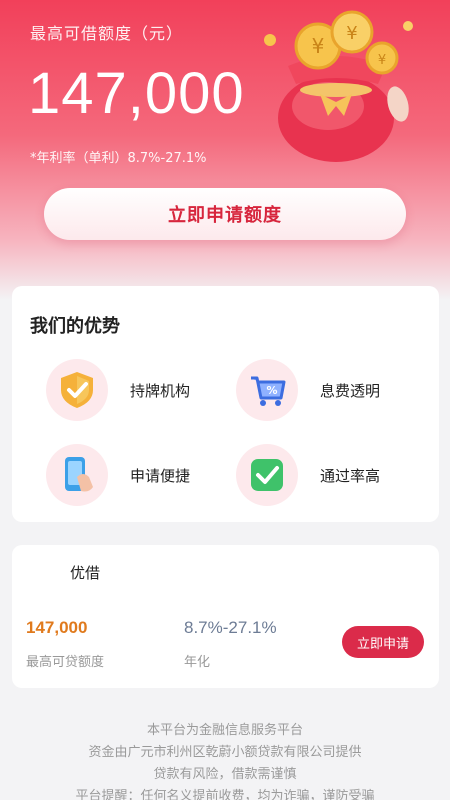  Describe the element at coordinates (338, 86) in the screenshot. I see `money-bag-icon: ¥ ¥ ¥` at that location.